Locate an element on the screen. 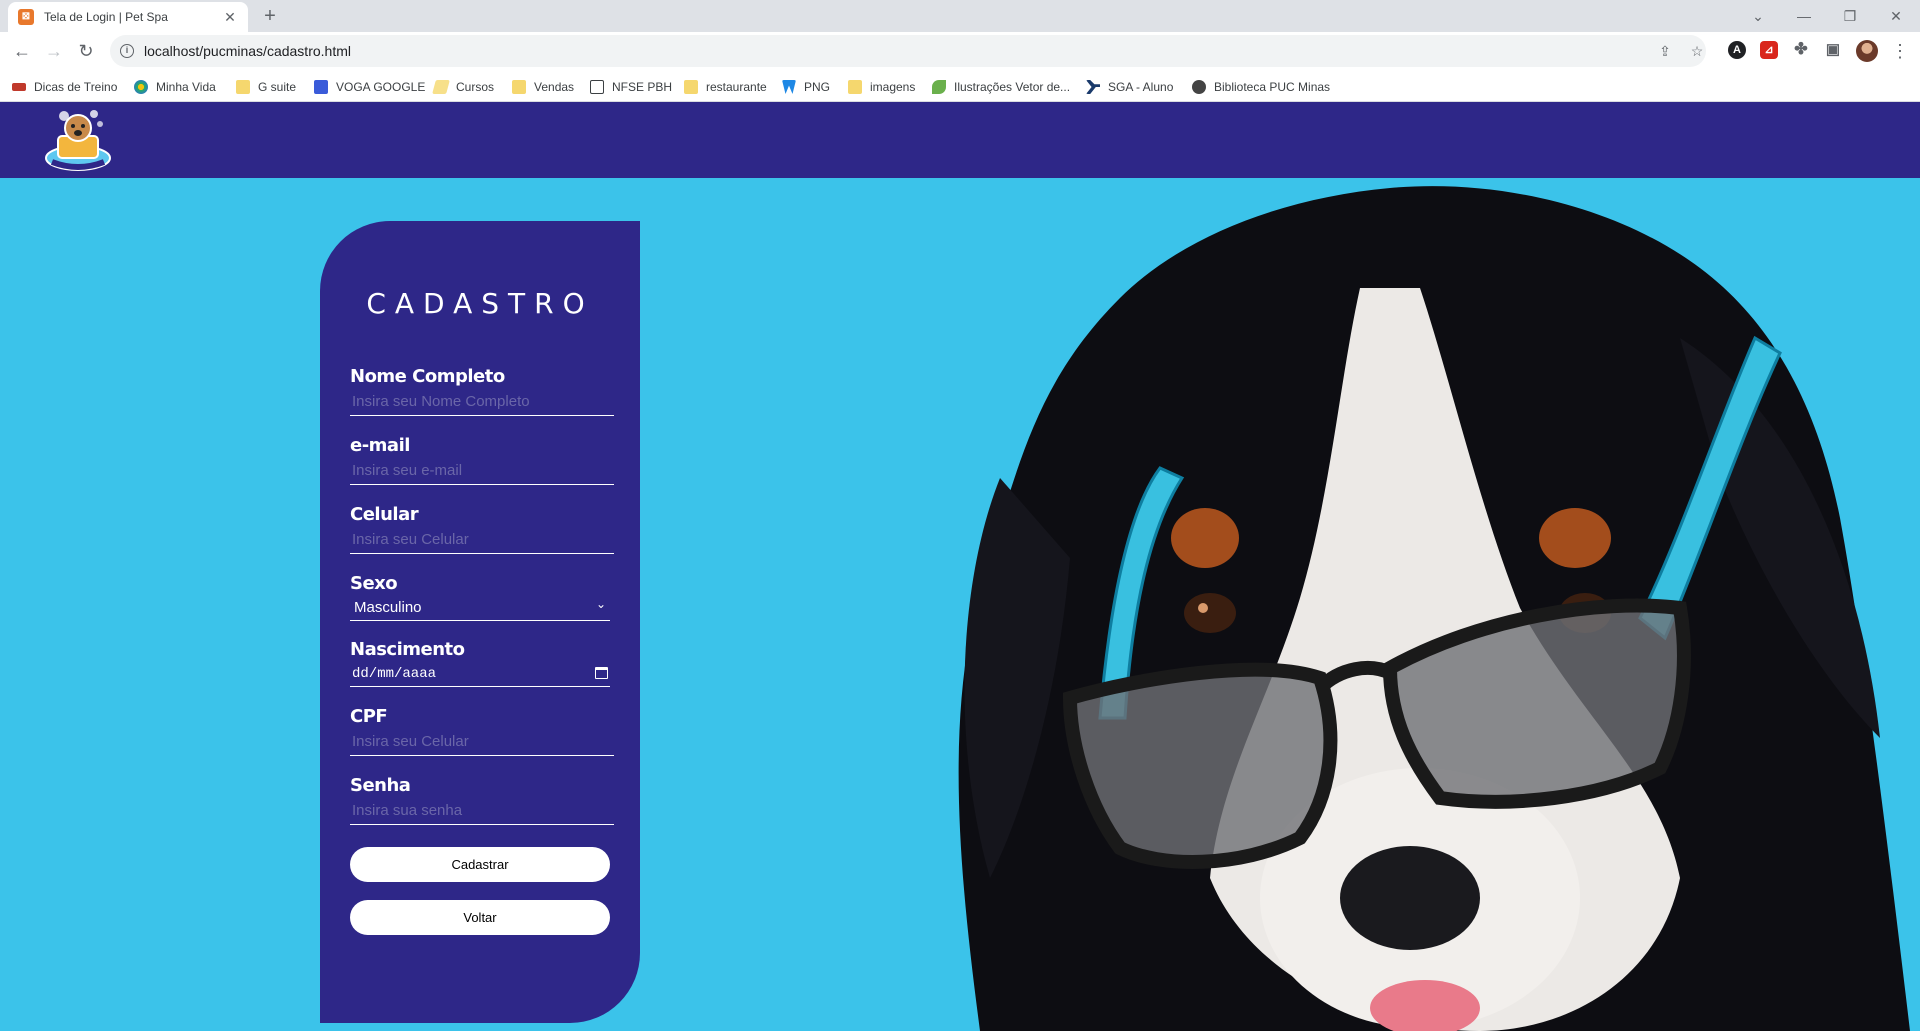  register-button: Cadastrar is located at coordinates (480, 864).